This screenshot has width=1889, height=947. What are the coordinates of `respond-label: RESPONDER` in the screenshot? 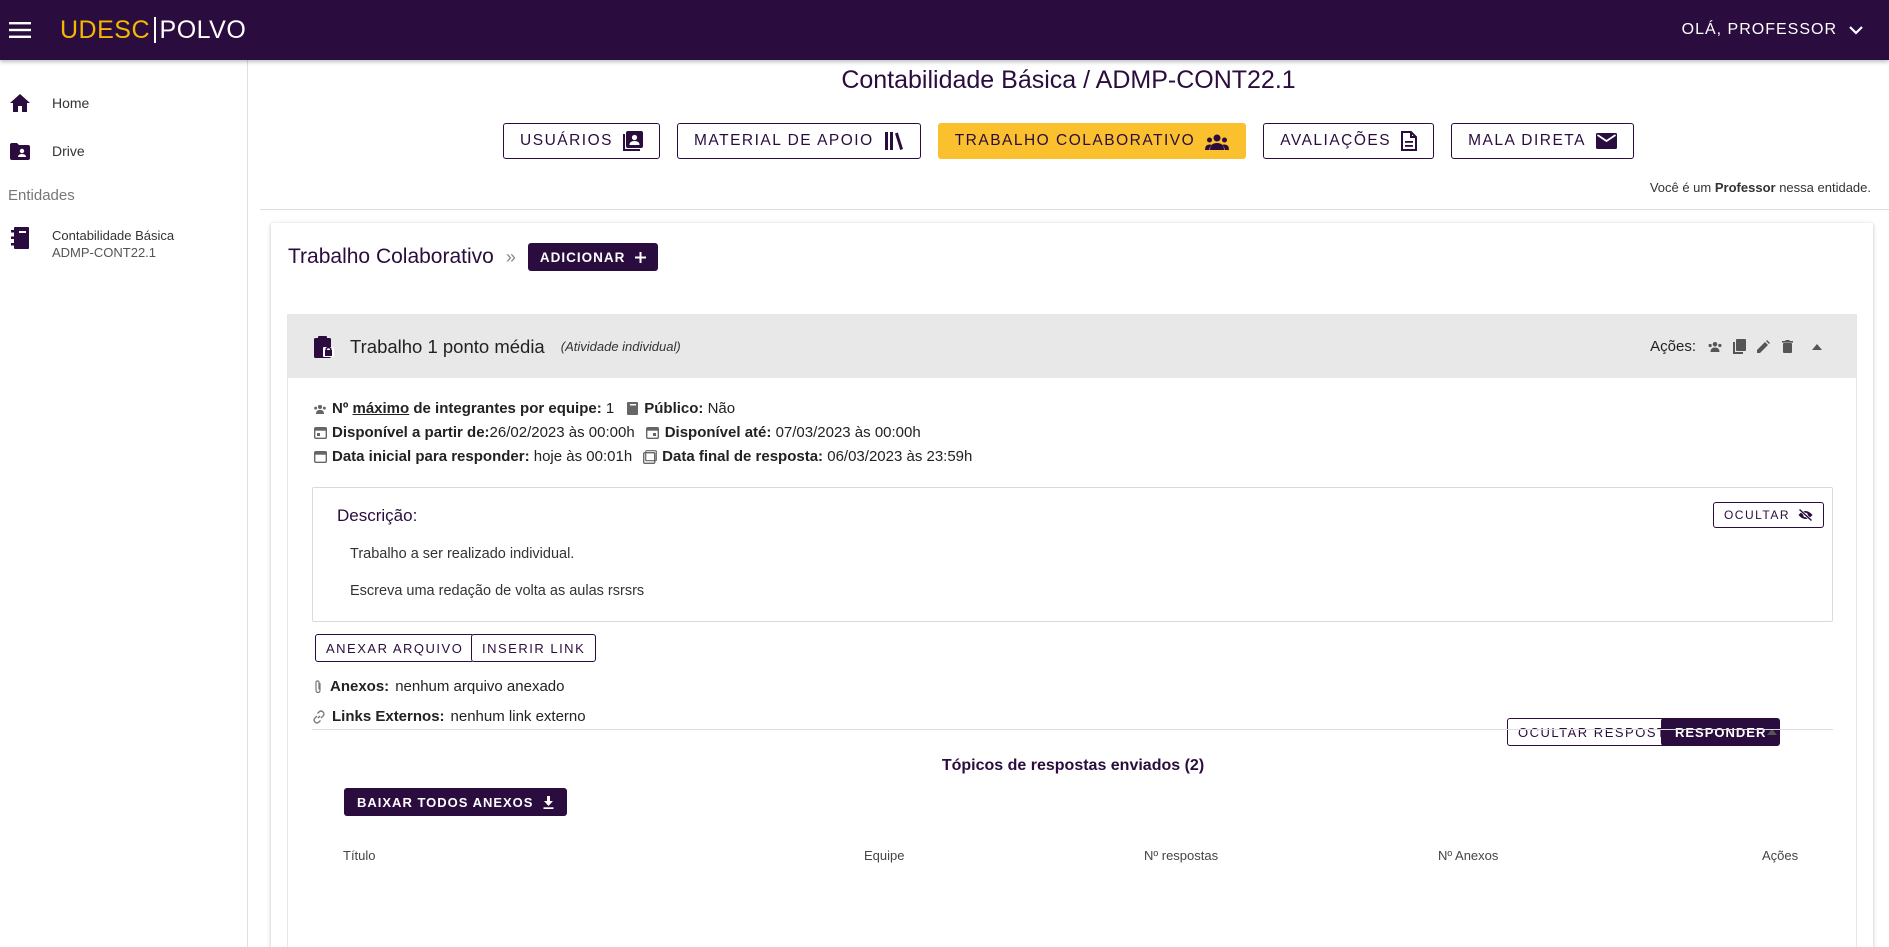 It's located at (1721, 732).